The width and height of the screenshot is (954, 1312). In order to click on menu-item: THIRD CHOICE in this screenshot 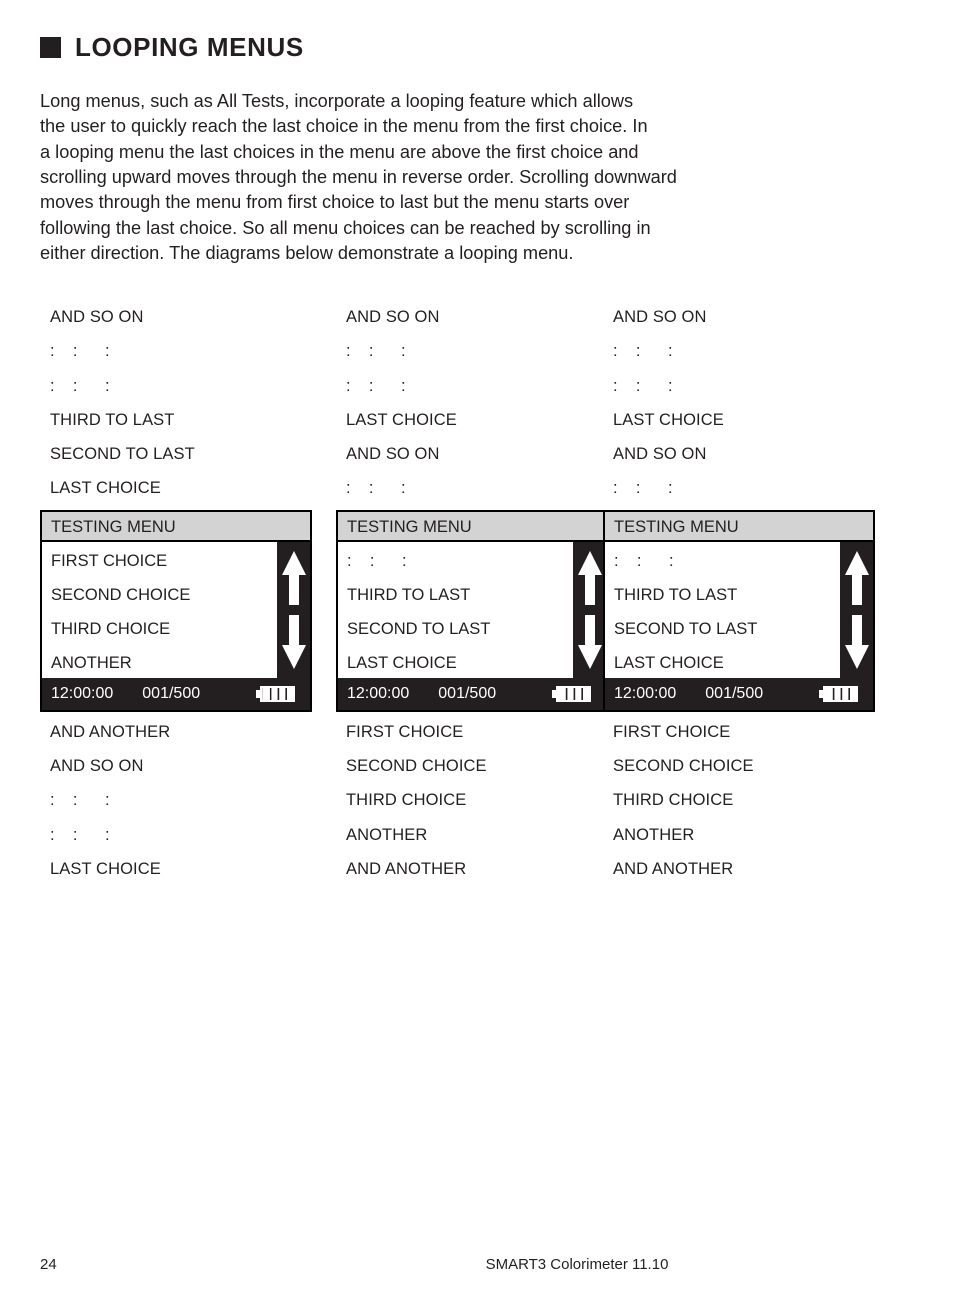, I will do `click(164, 629)`.